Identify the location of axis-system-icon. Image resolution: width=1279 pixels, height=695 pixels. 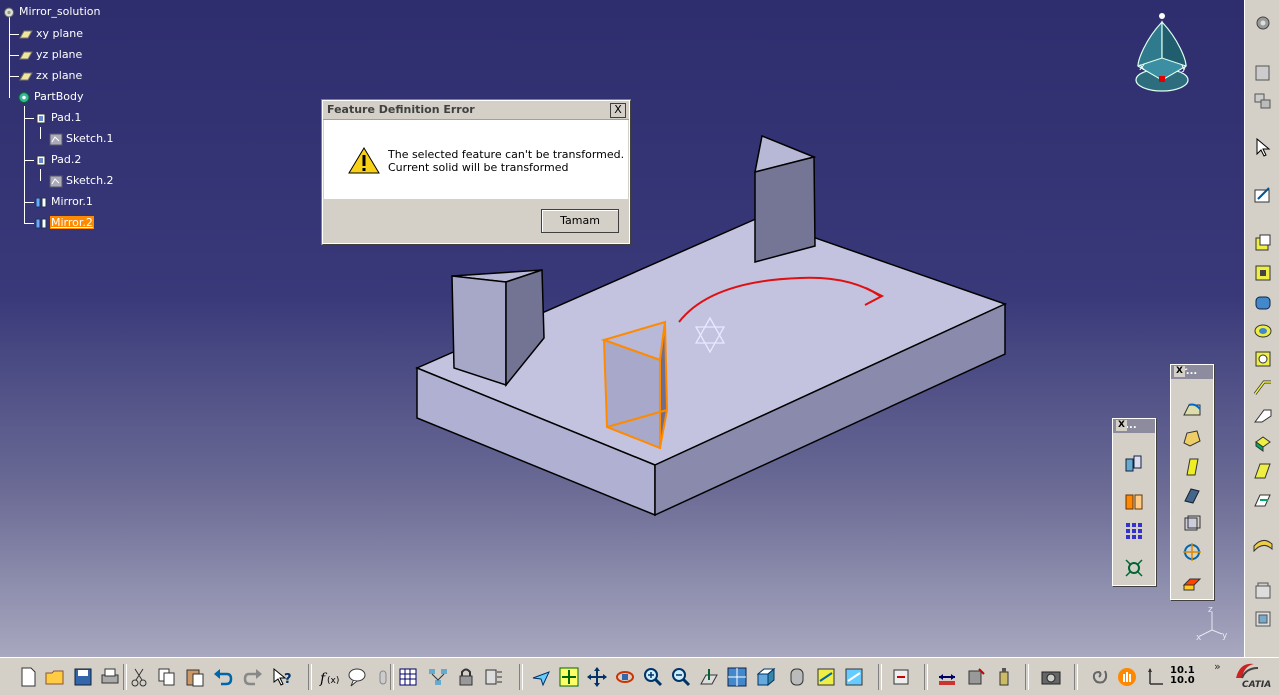
(1155, 677).